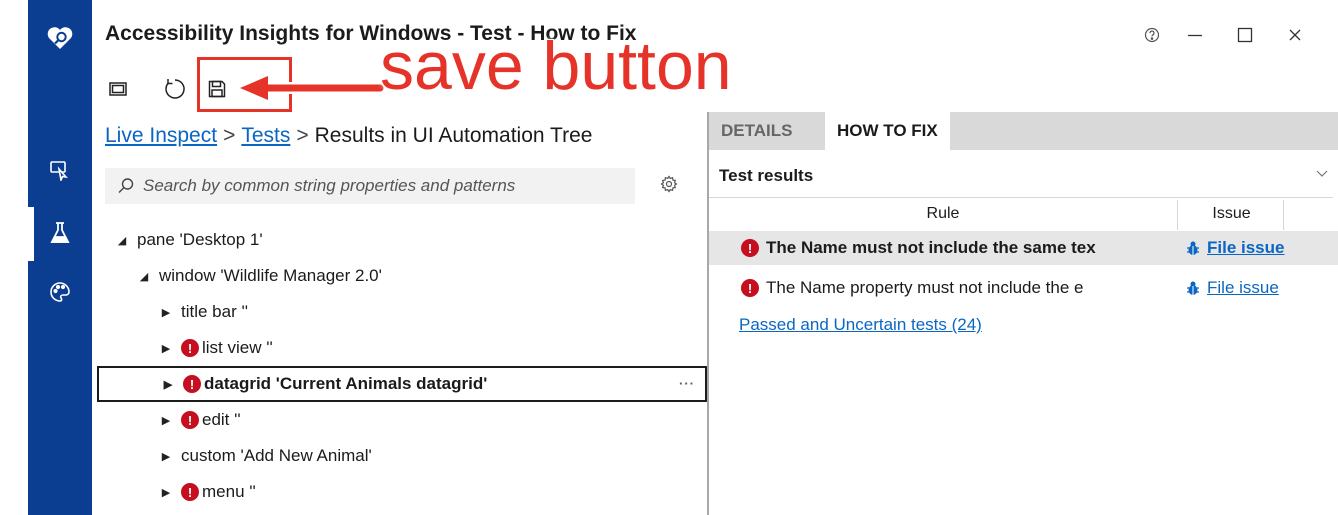 This screenshot has height=515, width=1338. I want to click on close-icon, so click(1295, 35).